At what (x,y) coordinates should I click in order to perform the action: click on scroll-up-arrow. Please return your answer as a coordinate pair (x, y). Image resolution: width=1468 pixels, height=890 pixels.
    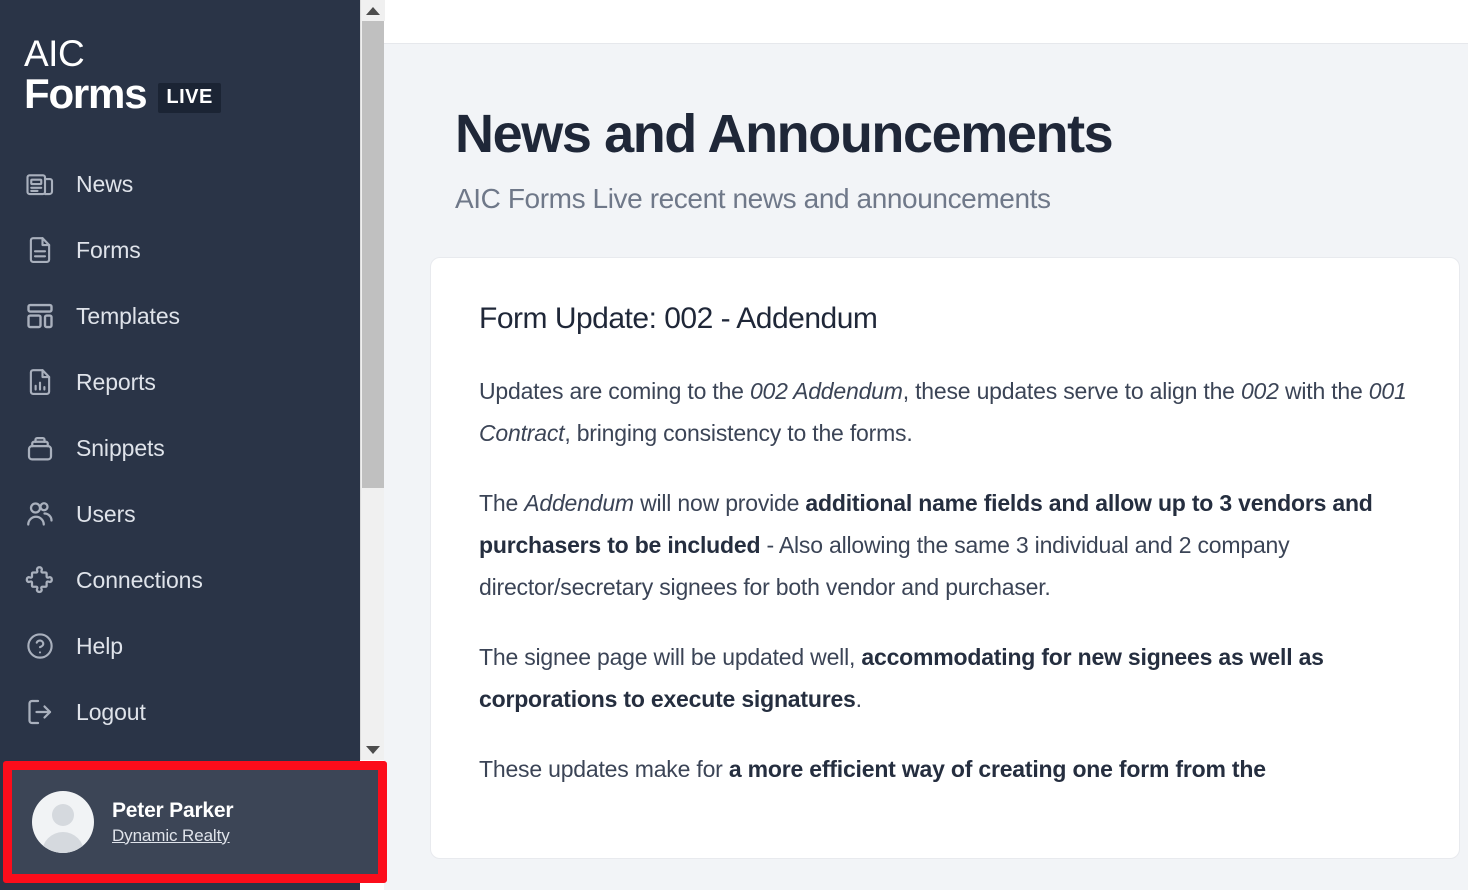
    Looking at the image, I should click on (373, 10).